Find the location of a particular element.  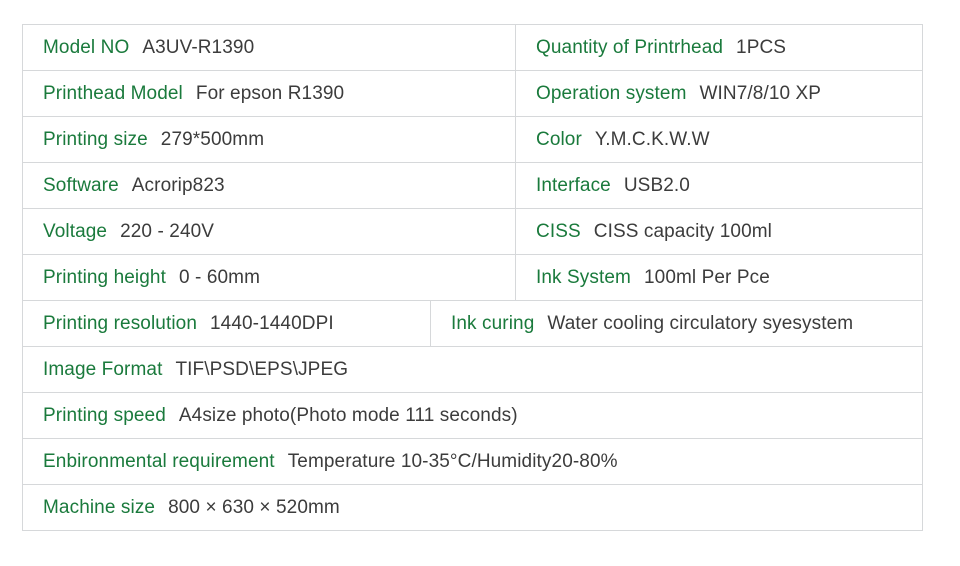

spec-value: 1PCS is located at coordinates (761, 47).